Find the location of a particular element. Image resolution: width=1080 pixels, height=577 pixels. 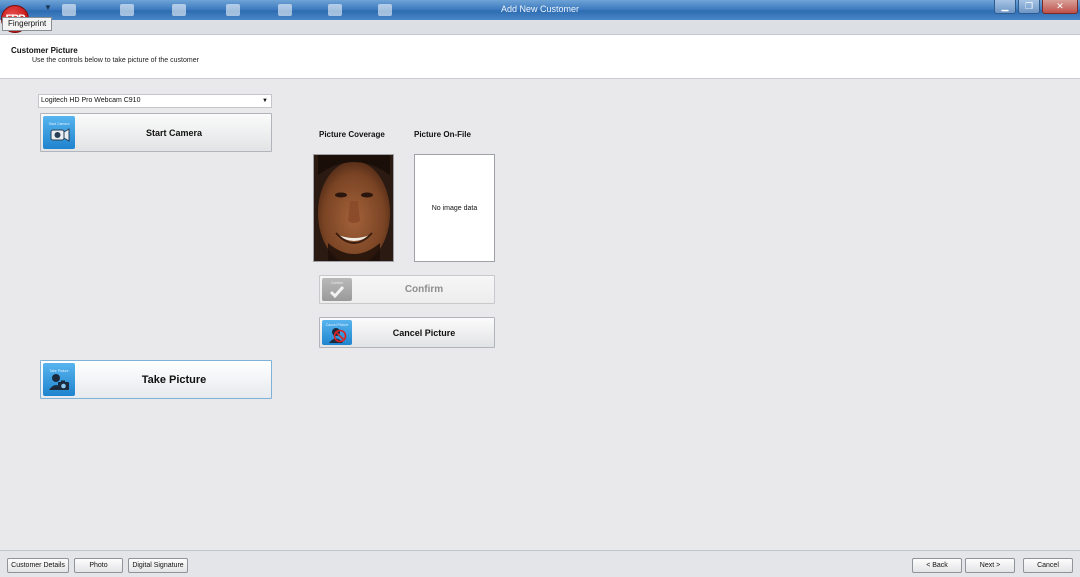

start-camera-button: Start Camera Start Camera is located at coordinates (156, 132).